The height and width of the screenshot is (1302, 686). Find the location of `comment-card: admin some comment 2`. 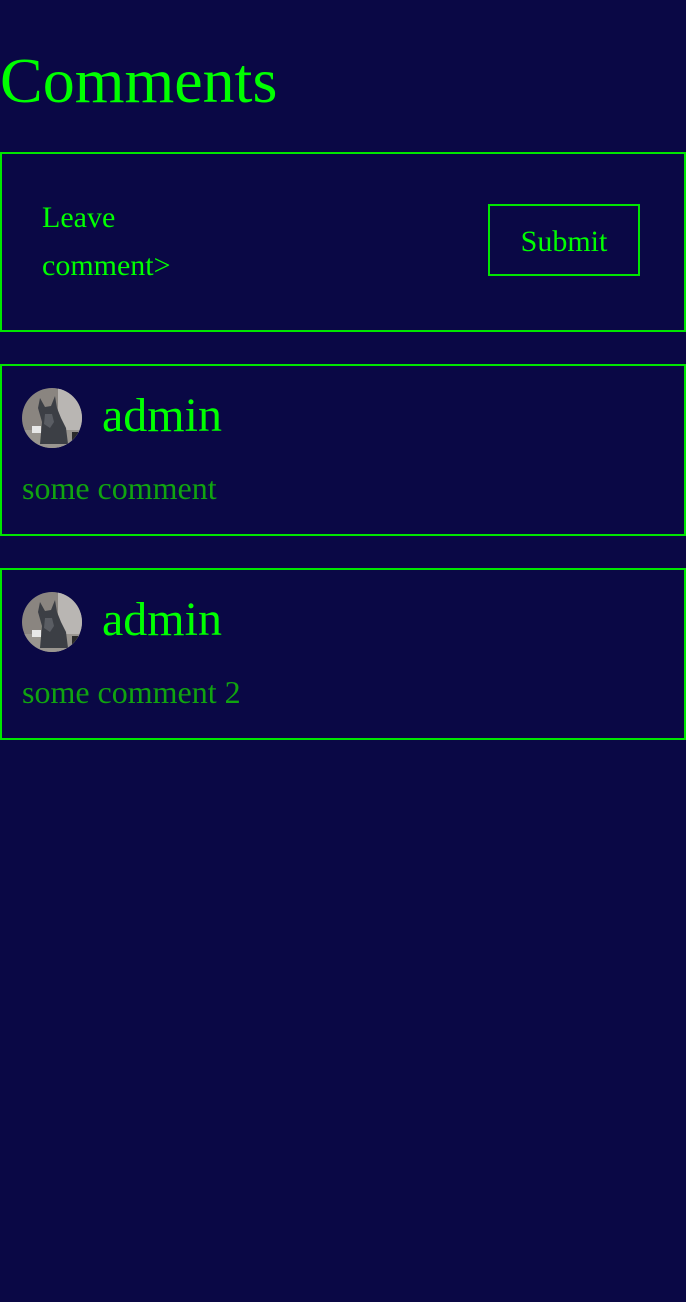

comment-card: admin some comment 2 is located at coordinates (343, 654).